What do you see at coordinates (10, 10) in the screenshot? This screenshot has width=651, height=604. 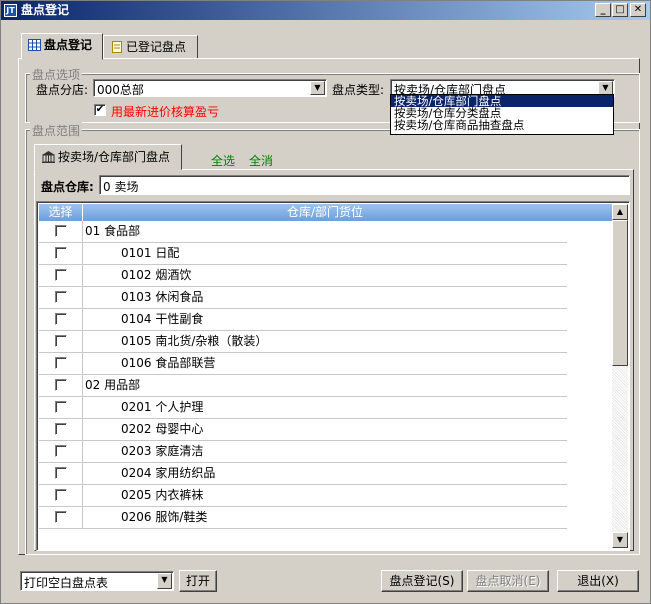 I see `app-icon: JT` at bounding box center [10, 10].